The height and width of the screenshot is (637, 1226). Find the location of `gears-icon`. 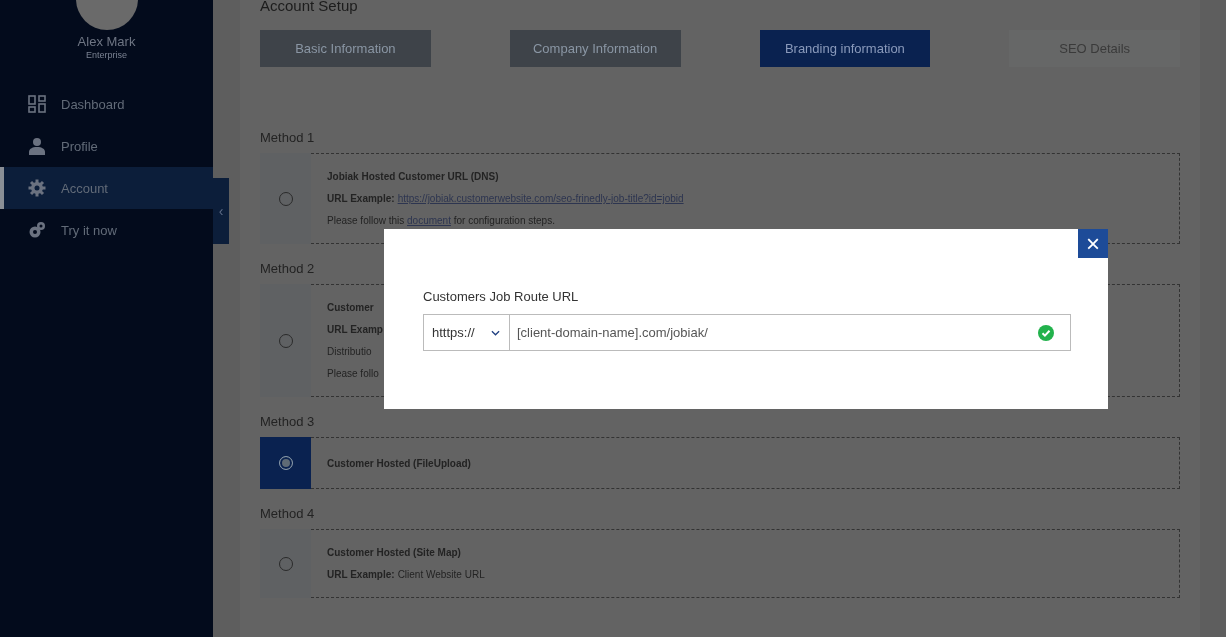

gears-icon is located at coordinates (37, 230).